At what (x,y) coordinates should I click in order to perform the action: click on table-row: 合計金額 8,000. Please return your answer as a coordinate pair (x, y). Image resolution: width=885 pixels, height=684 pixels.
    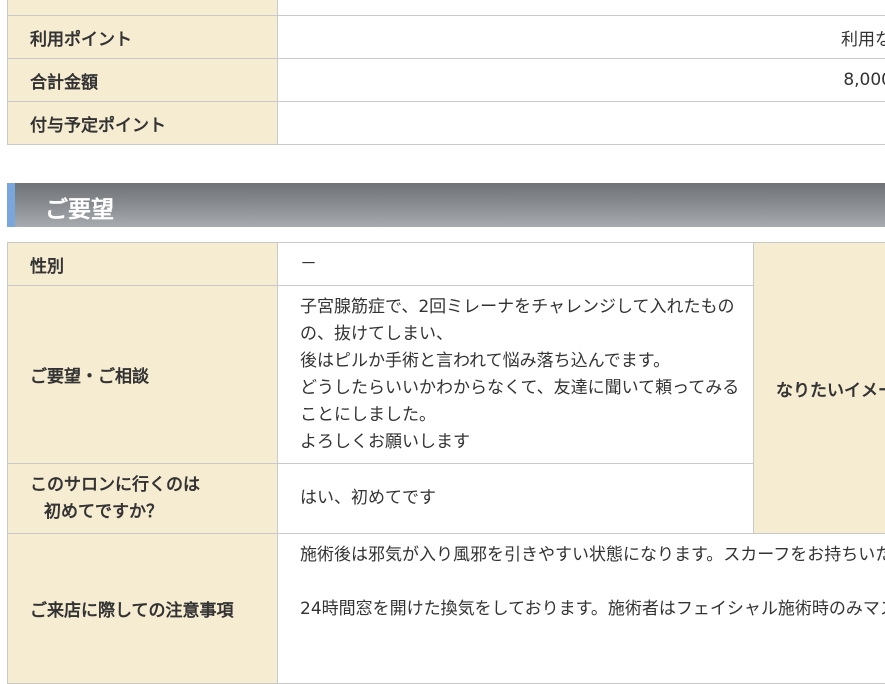
    Looking at the image, I should click on (446, 80).